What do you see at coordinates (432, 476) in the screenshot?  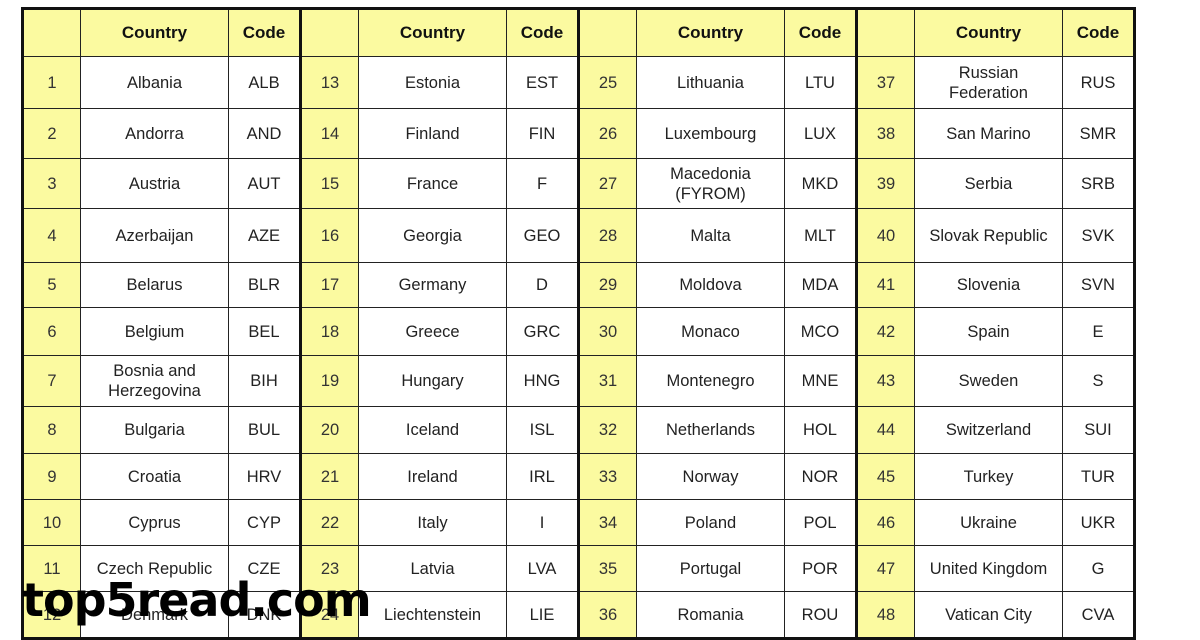 I see `country-name: Ireland` at bounding box center [432, 476].